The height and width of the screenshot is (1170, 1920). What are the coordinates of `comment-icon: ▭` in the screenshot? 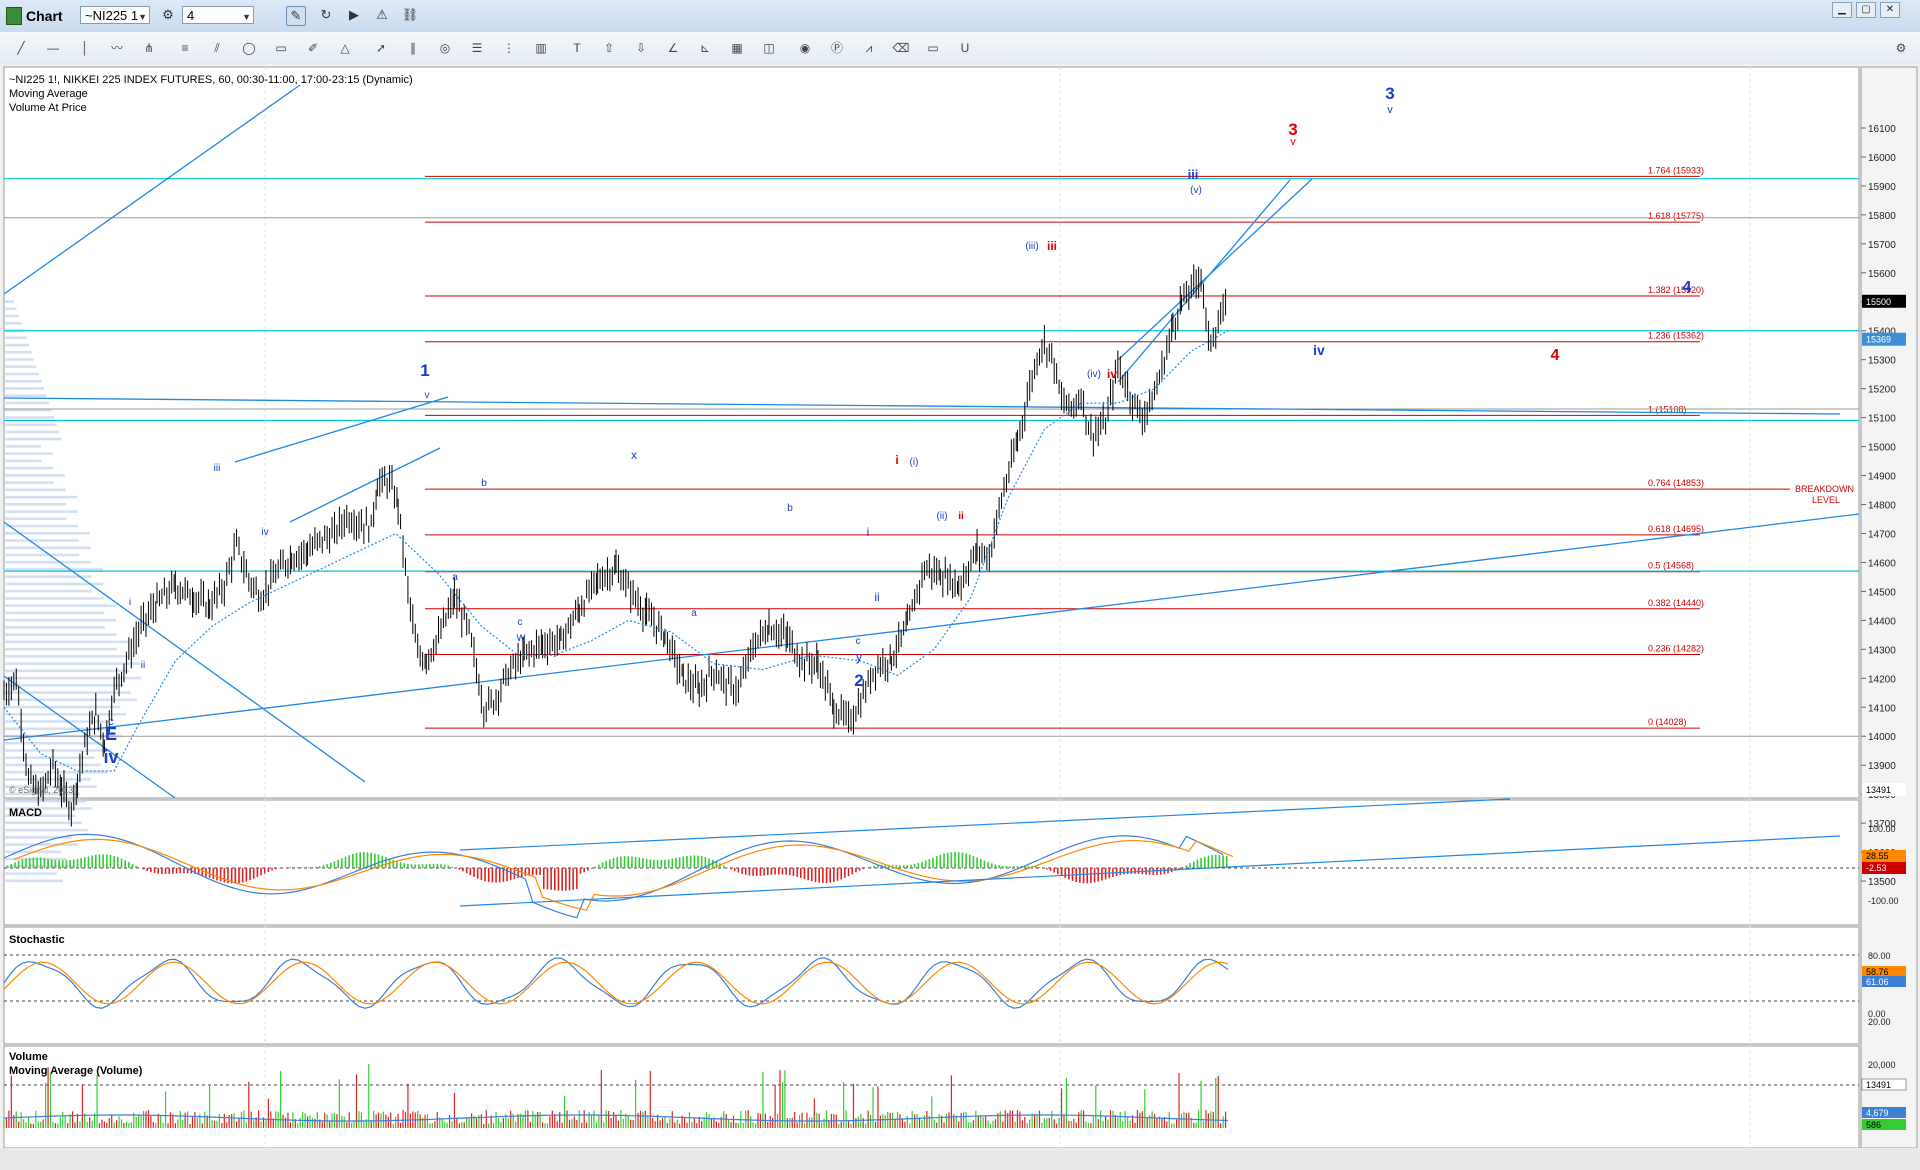 It's located at (933, 48).